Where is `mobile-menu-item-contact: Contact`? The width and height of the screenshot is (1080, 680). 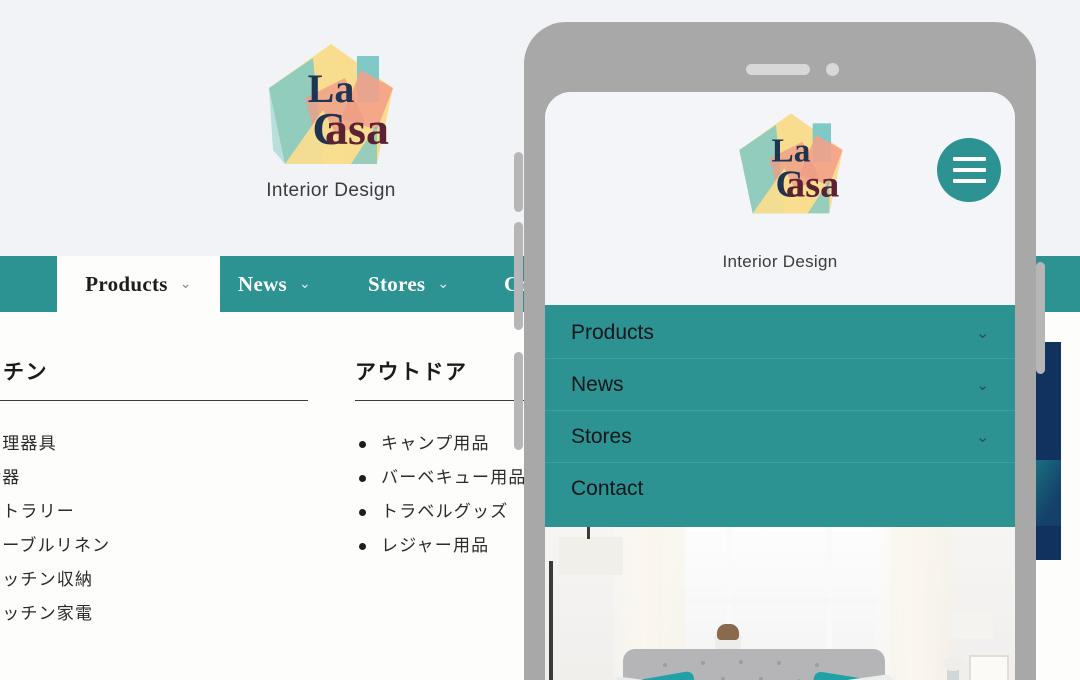 mobile-menu-item-contact: Contact is located at coordinates (780, 489).